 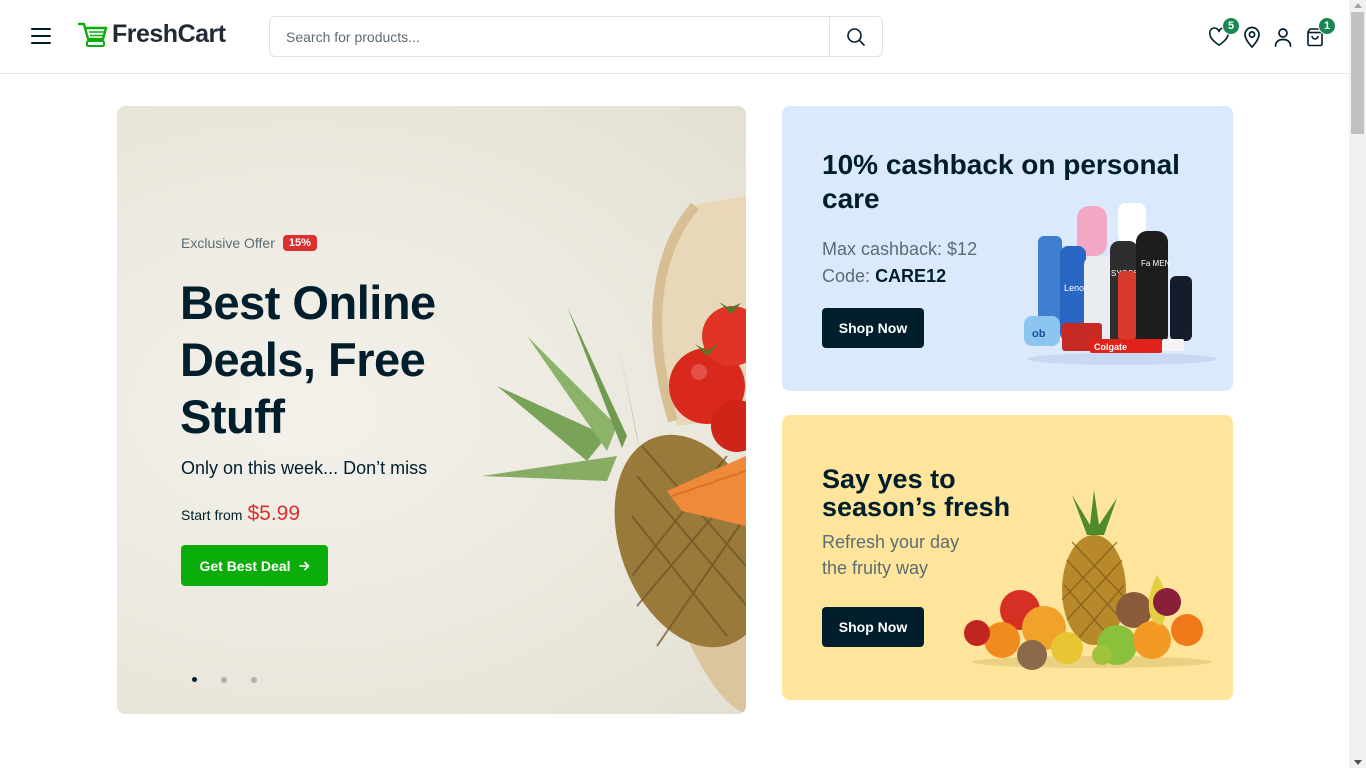 I want to click on scroll-down-icon, so click(x=1358, y=762).